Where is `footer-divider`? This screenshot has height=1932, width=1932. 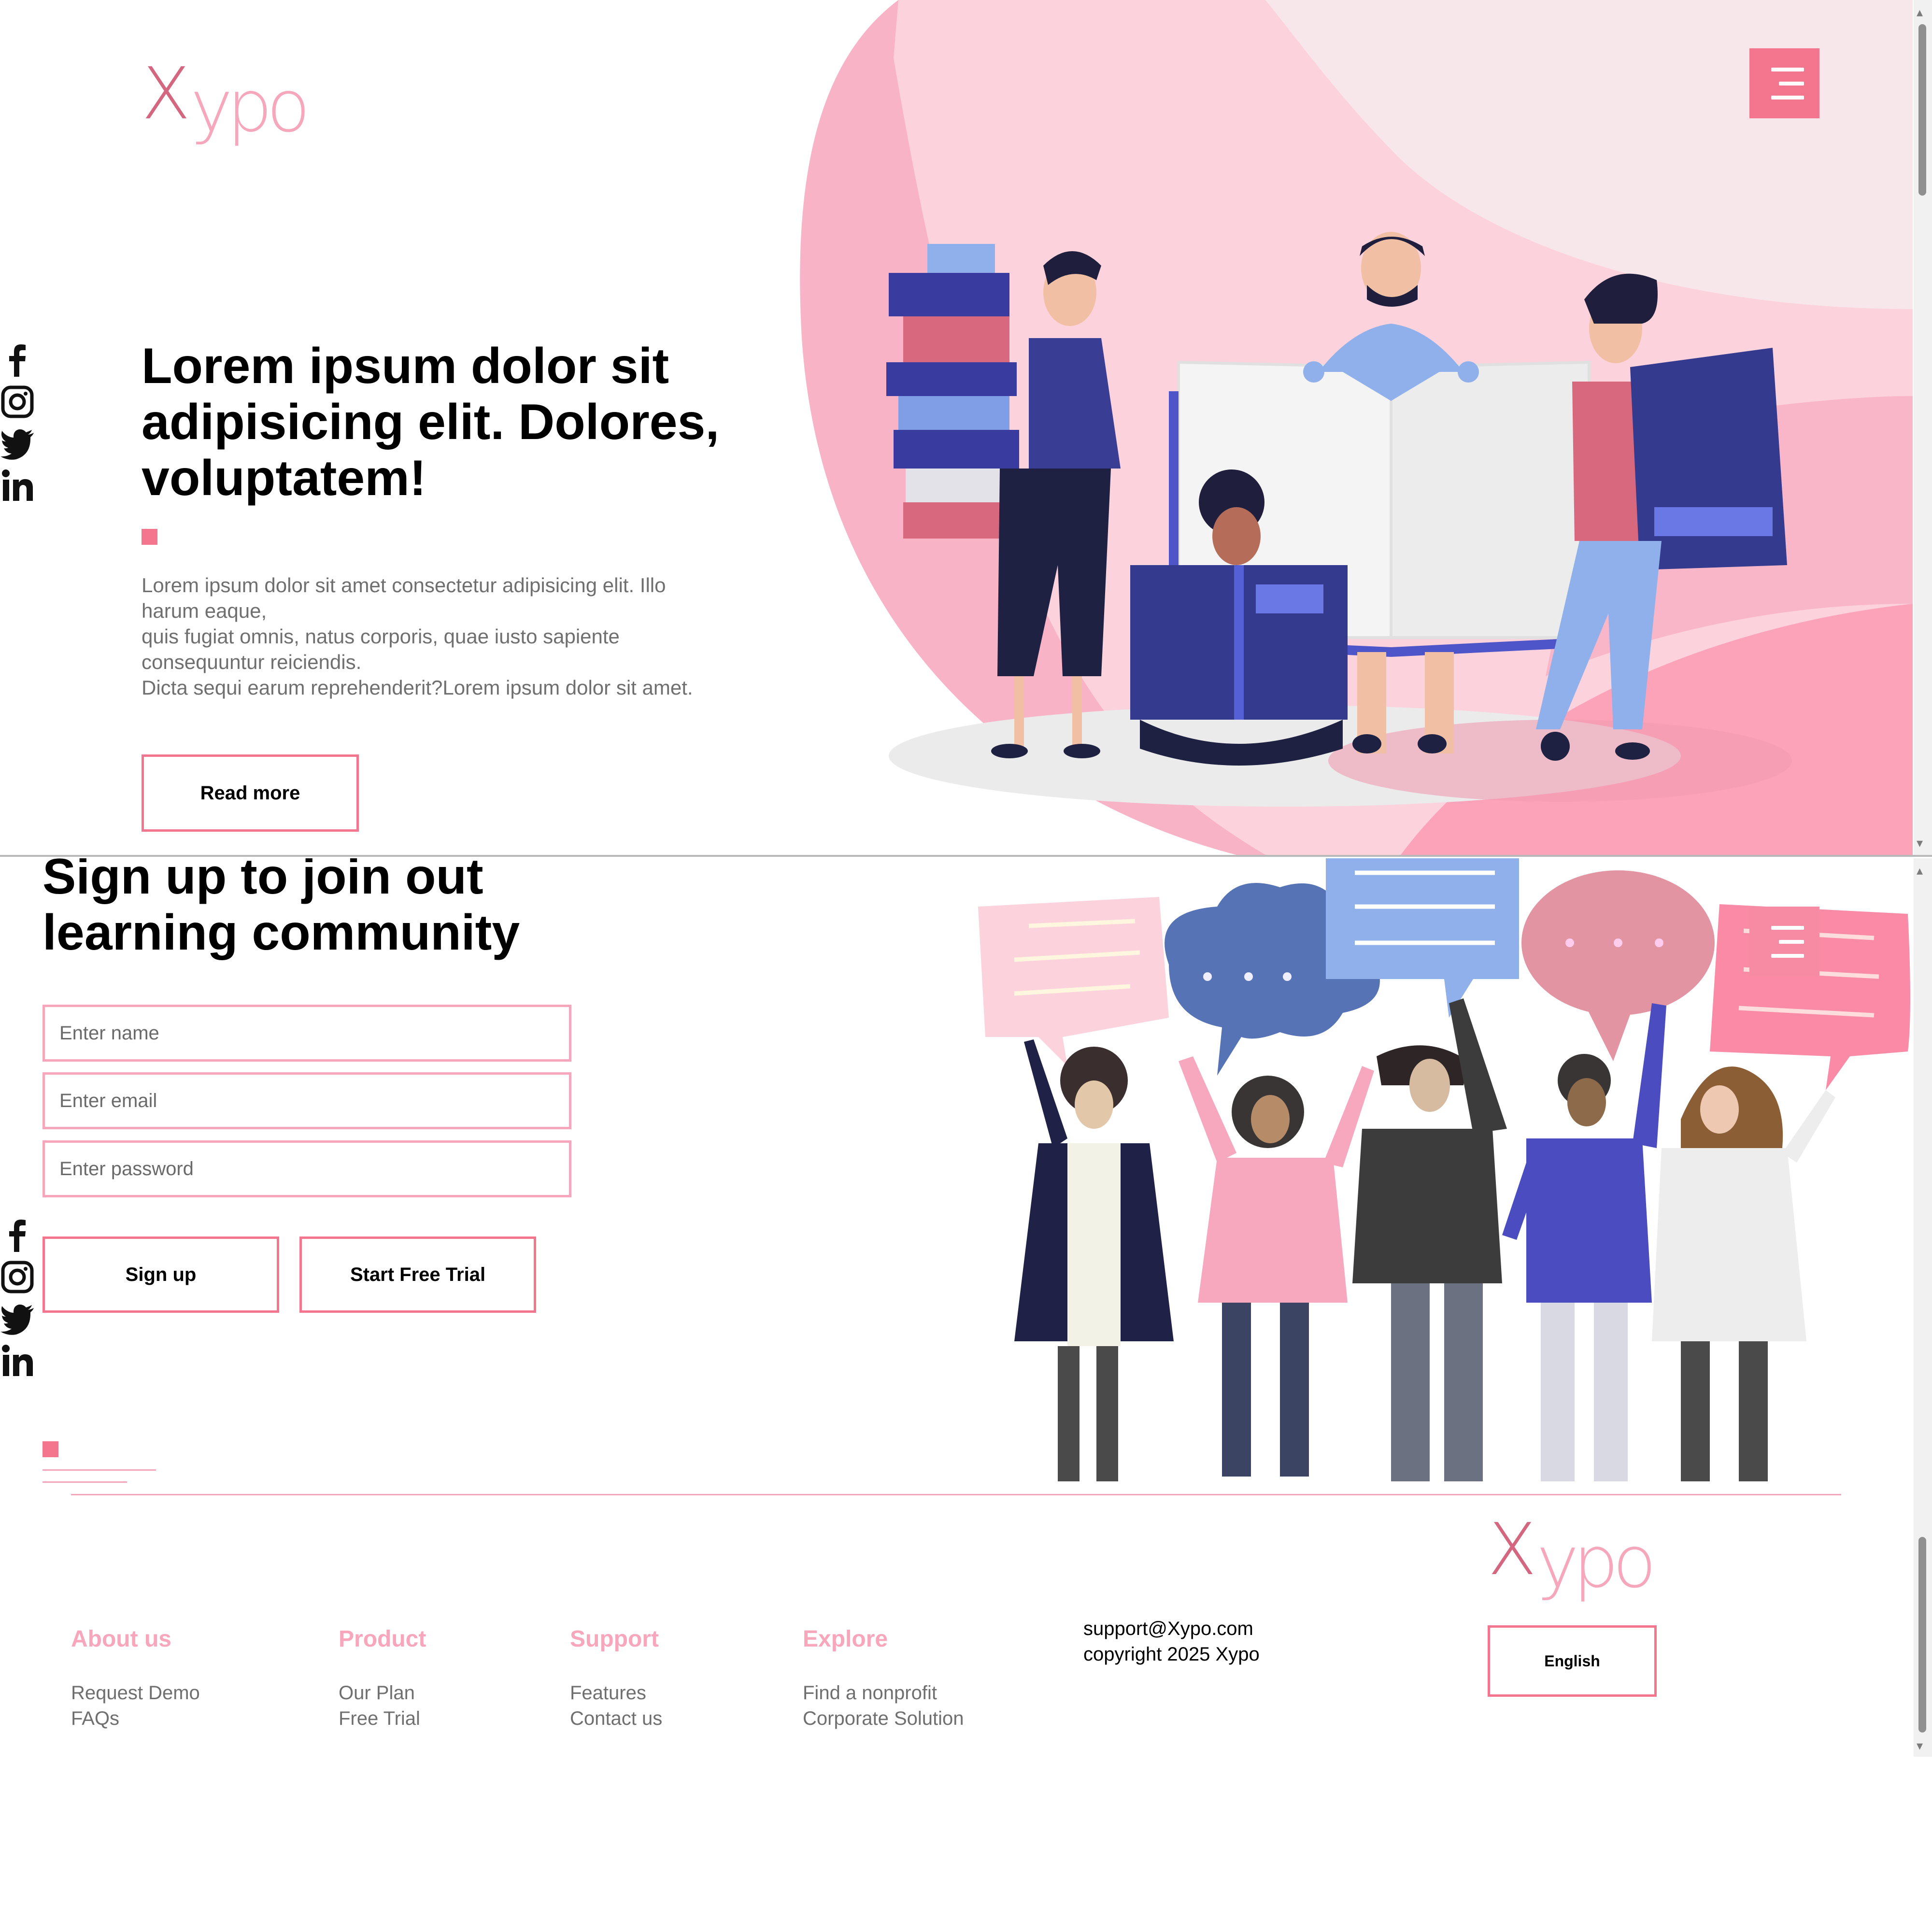 footer-divider is located at coordinates (956, 1494).